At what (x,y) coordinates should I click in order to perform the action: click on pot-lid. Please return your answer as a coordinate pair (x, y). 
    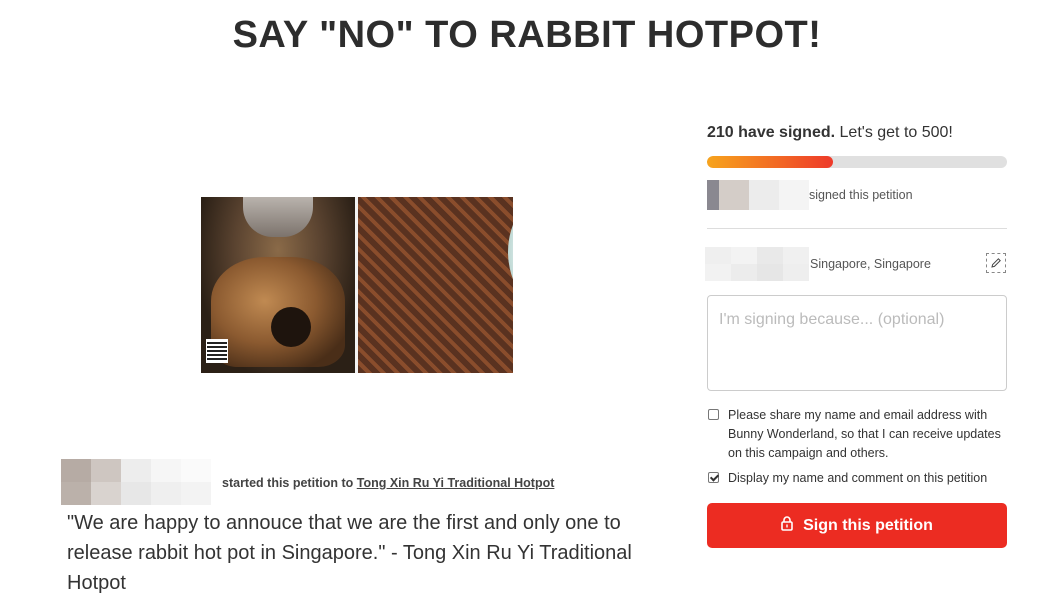
    Looking at the image, I should click on (278, 217).